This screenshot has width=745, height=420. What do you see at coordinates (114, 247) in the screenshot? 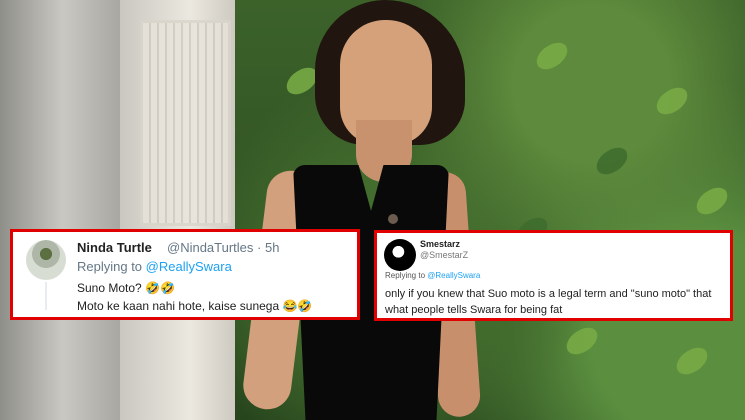
I see `tweet-author-name: Ninda Turtle` at bounding box center [114, 247].